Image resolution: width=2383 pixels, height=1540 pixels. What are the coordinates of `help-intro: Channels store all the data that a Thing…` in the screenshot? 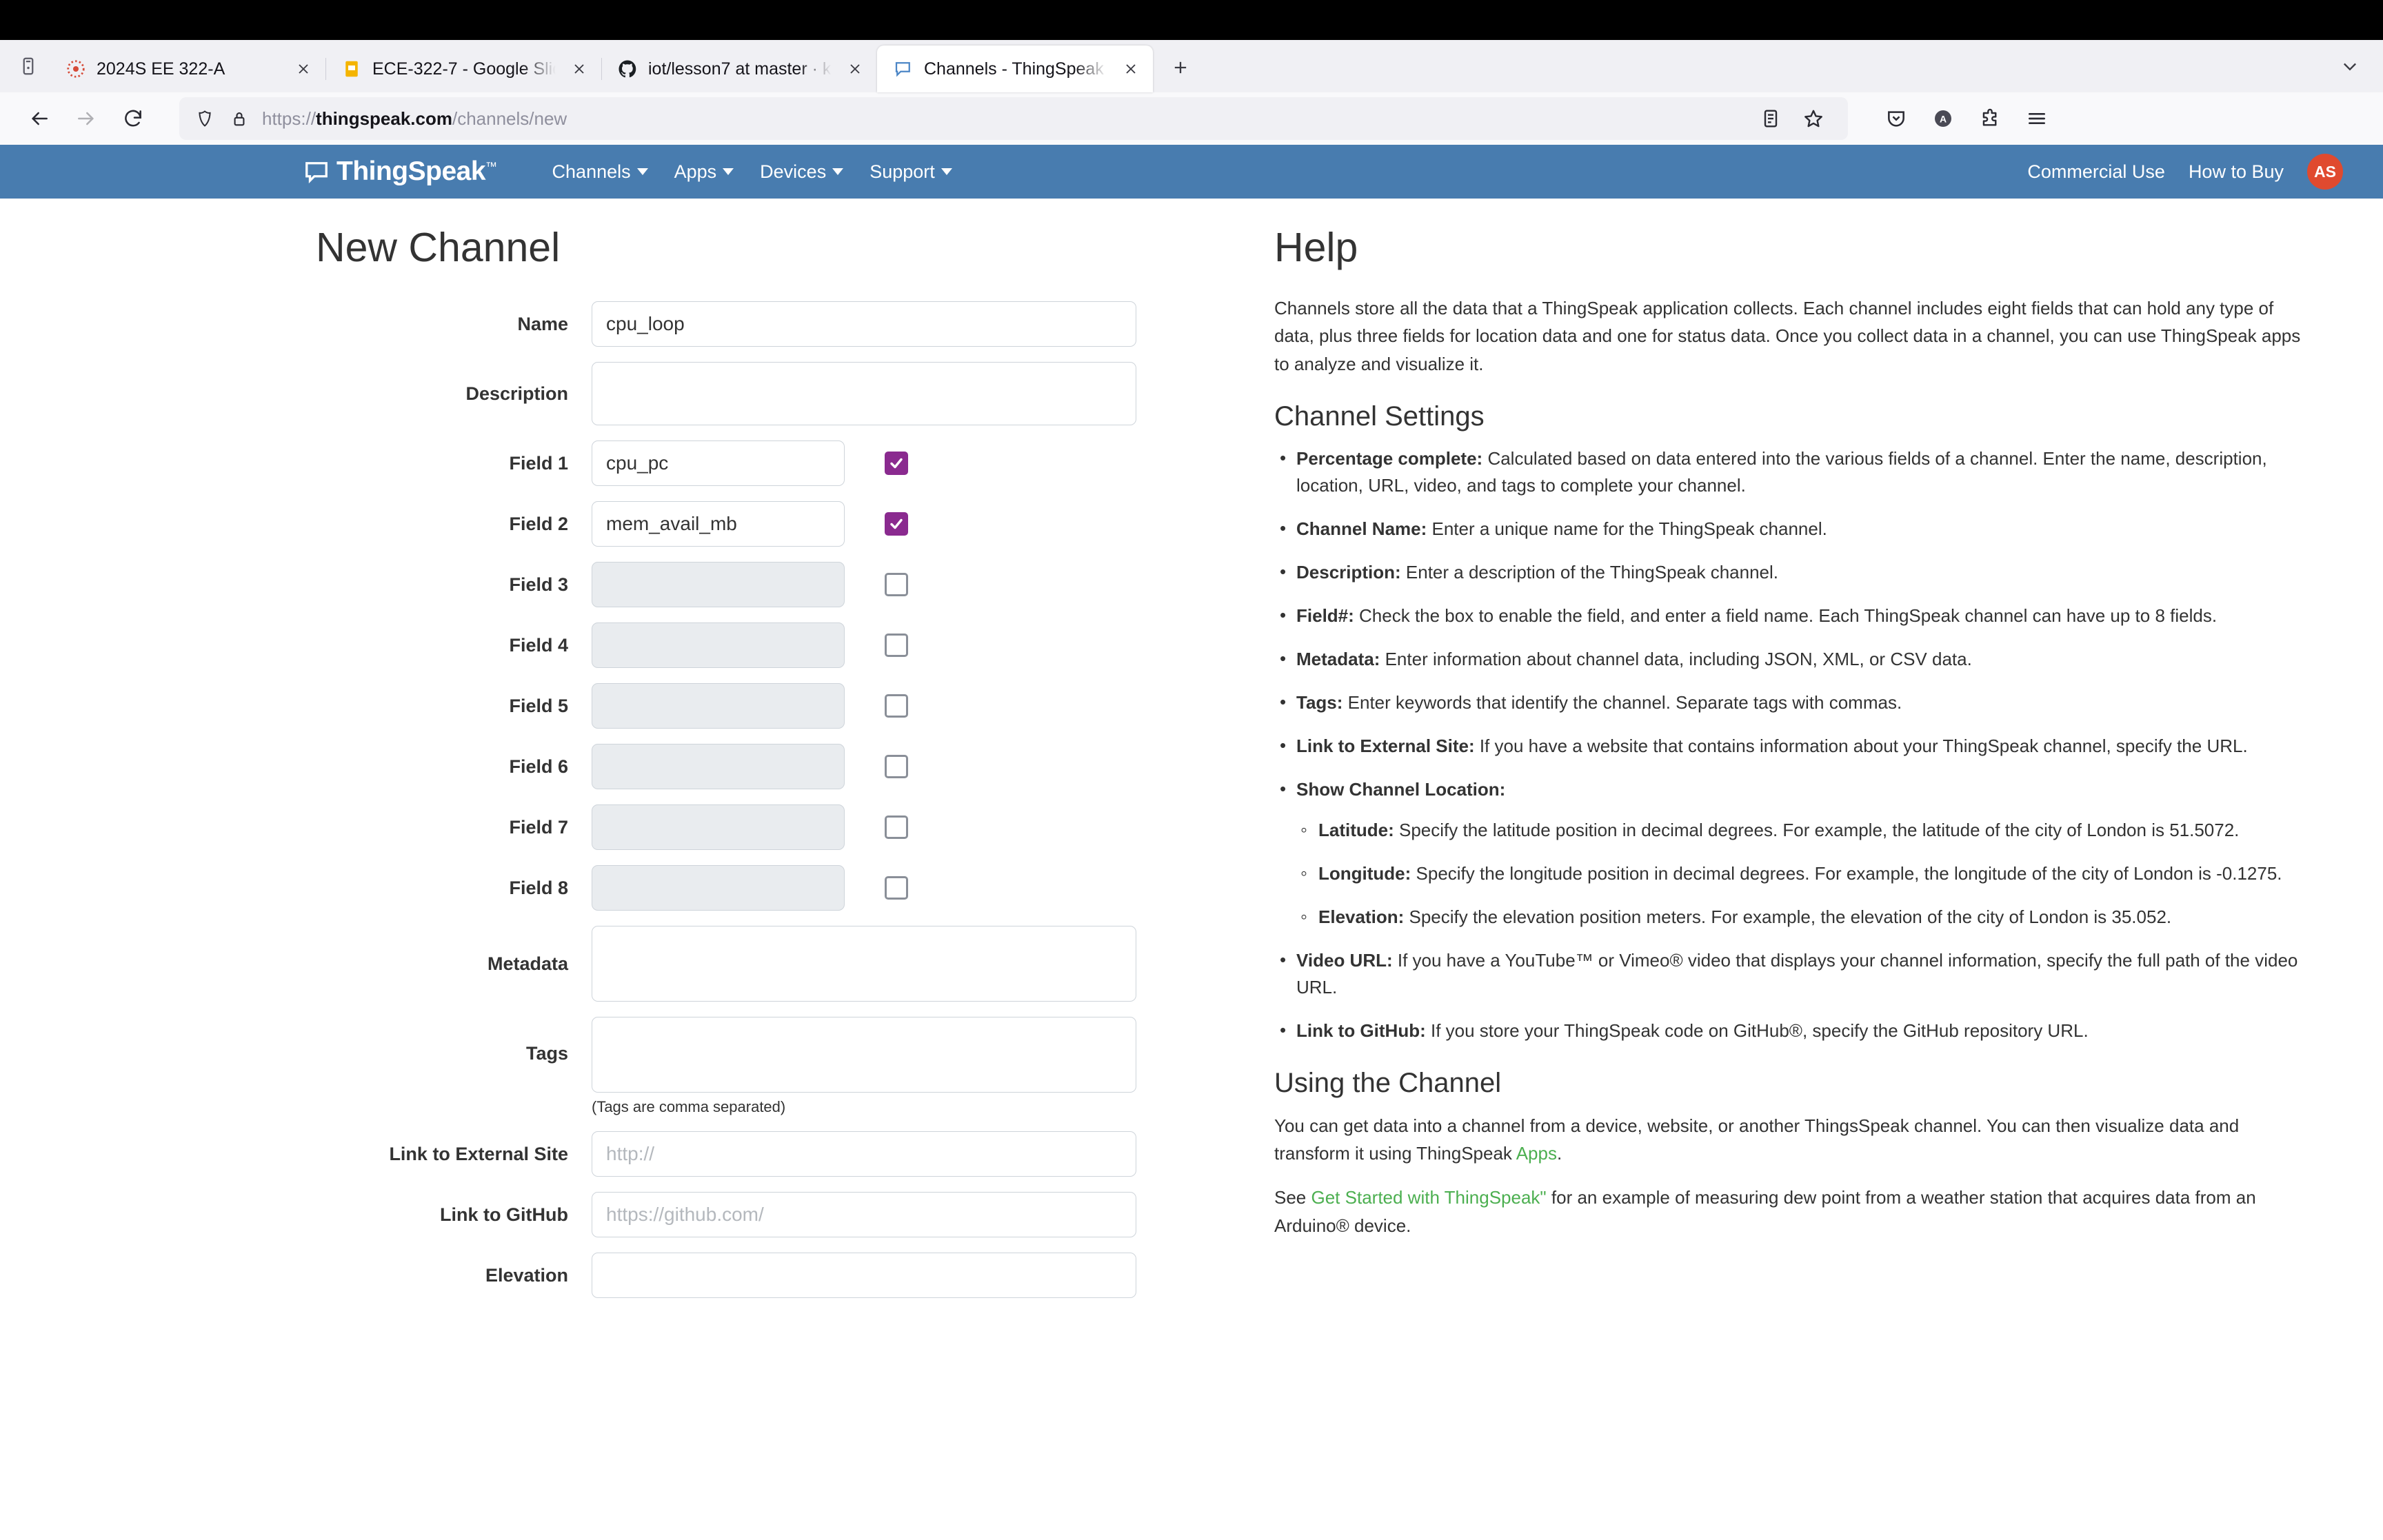 It's located at (1787, 336).